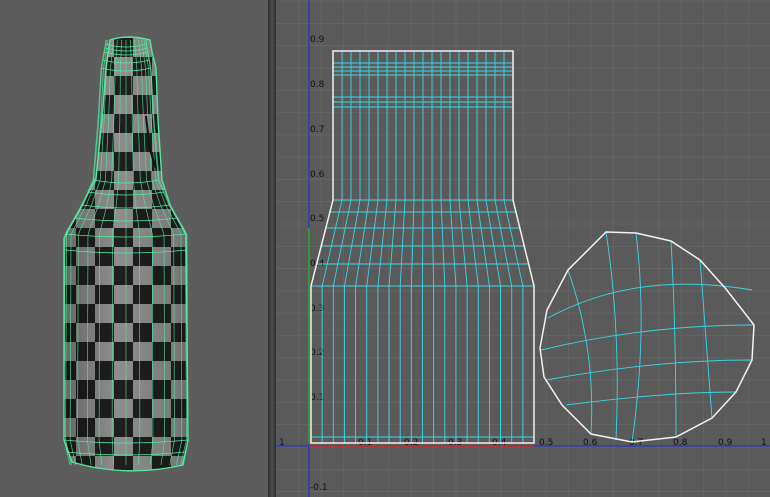  I want to click on v-tick-label: 0.8, so click(317, 85).